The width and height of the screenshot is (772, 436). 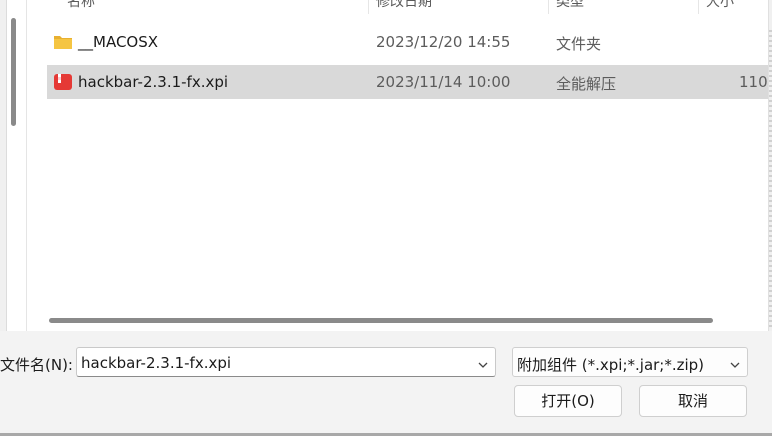 I want to click on column-header-size: 大小, so click(x=720, y=5).